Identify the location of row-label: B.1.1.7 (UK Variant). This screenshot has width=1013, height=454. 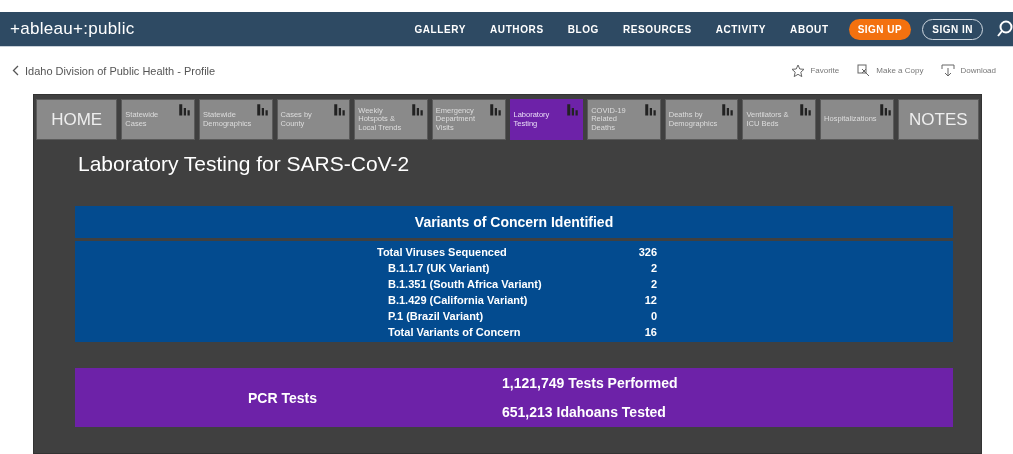
(439, 268).